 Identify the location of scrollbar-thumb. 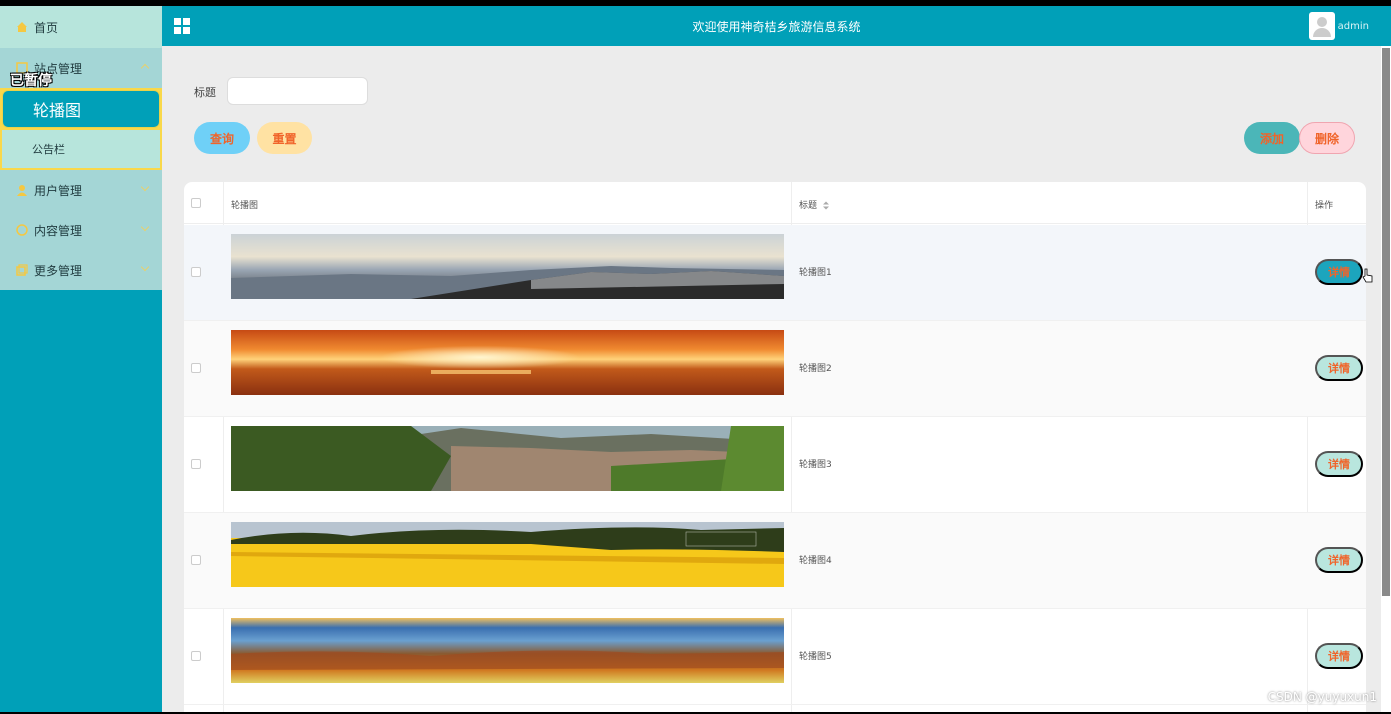
(1386, 322).